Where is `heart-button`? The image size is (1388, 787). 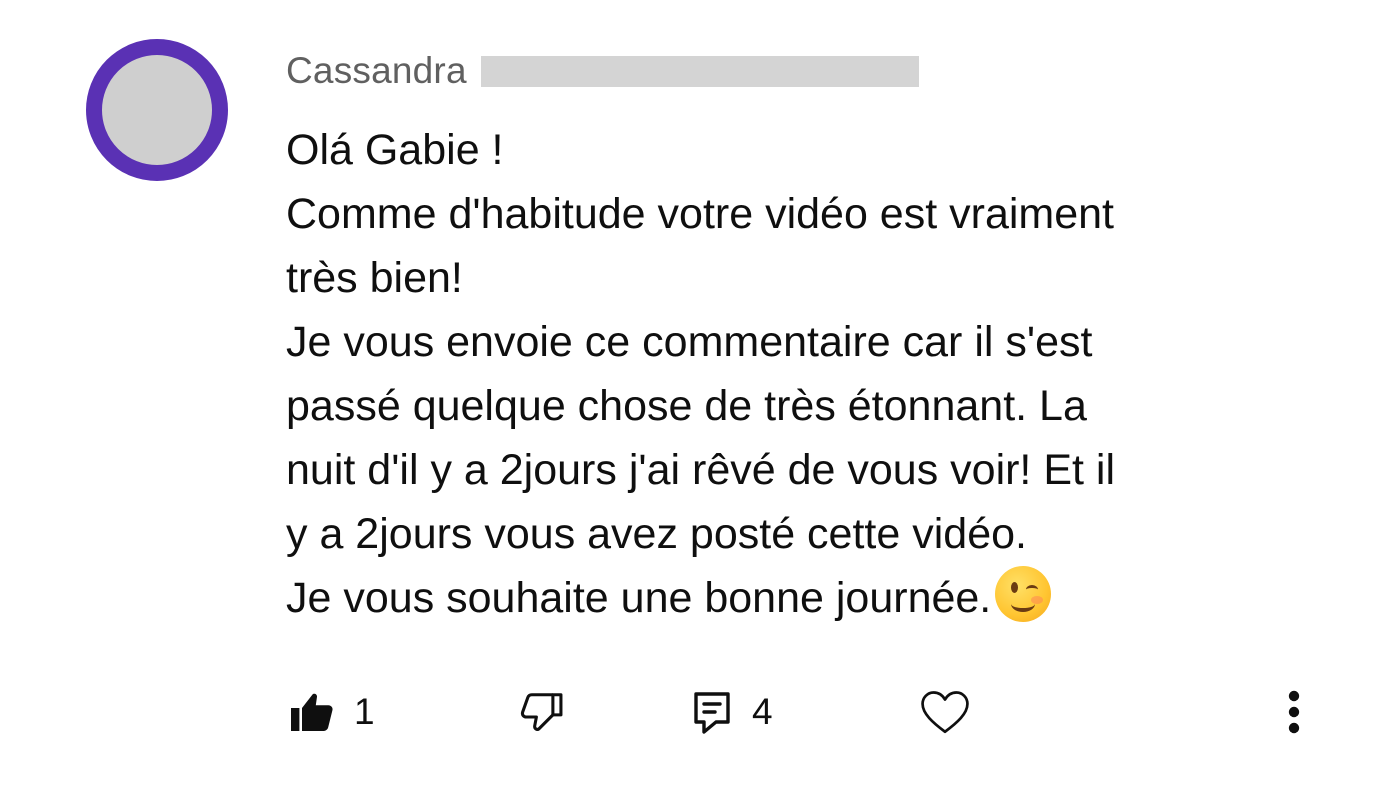 heart-button is located at coordinates (945, 712).